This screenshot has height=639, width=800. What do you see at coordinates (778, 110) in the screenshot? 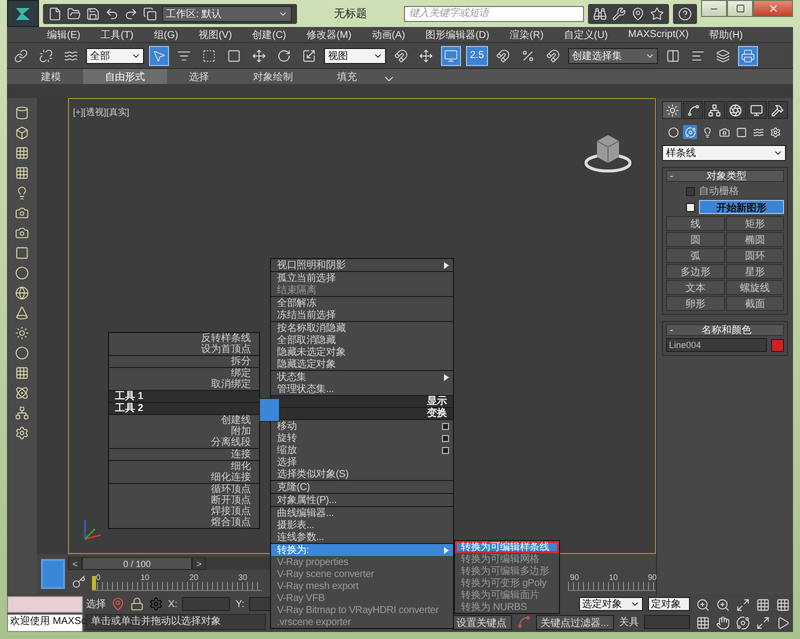
I see `hammer-tab` at bounding box center [778, 110].